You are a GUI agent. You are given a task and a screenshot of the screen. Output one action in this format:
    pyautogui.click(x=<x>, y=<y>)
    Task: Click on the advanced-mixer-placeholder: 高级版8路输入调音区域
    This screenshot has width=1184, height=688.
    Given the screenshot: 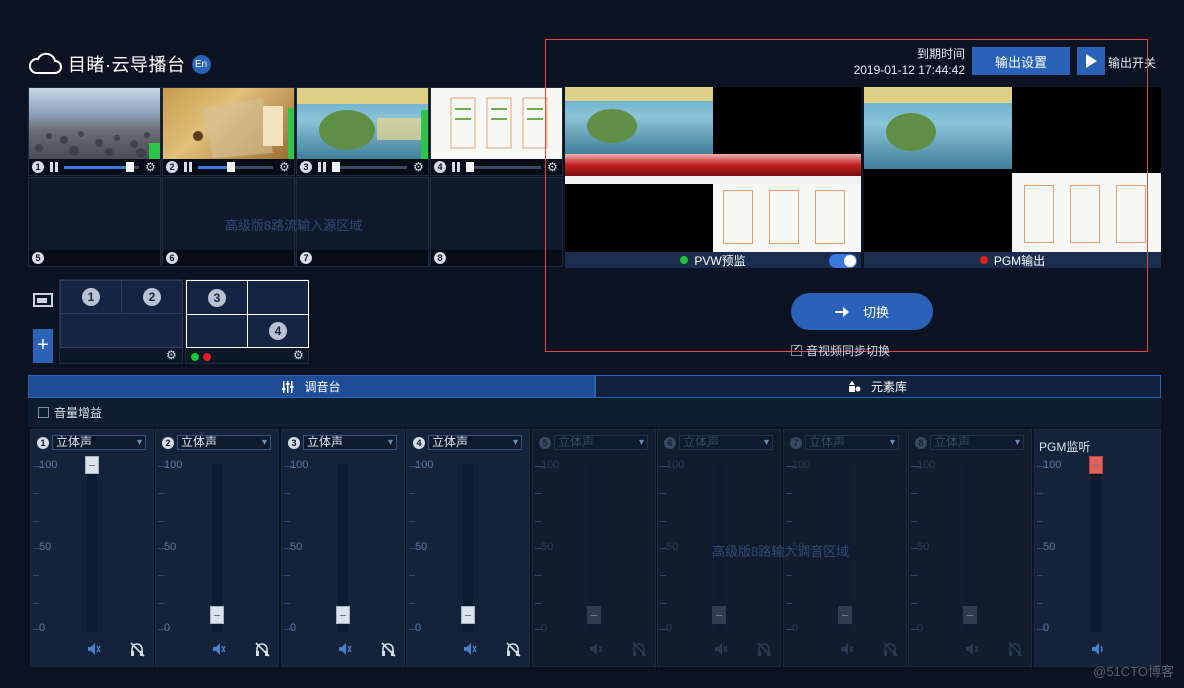 What is the action you would take?
    pyautogui.click(x=781, y=551)
    